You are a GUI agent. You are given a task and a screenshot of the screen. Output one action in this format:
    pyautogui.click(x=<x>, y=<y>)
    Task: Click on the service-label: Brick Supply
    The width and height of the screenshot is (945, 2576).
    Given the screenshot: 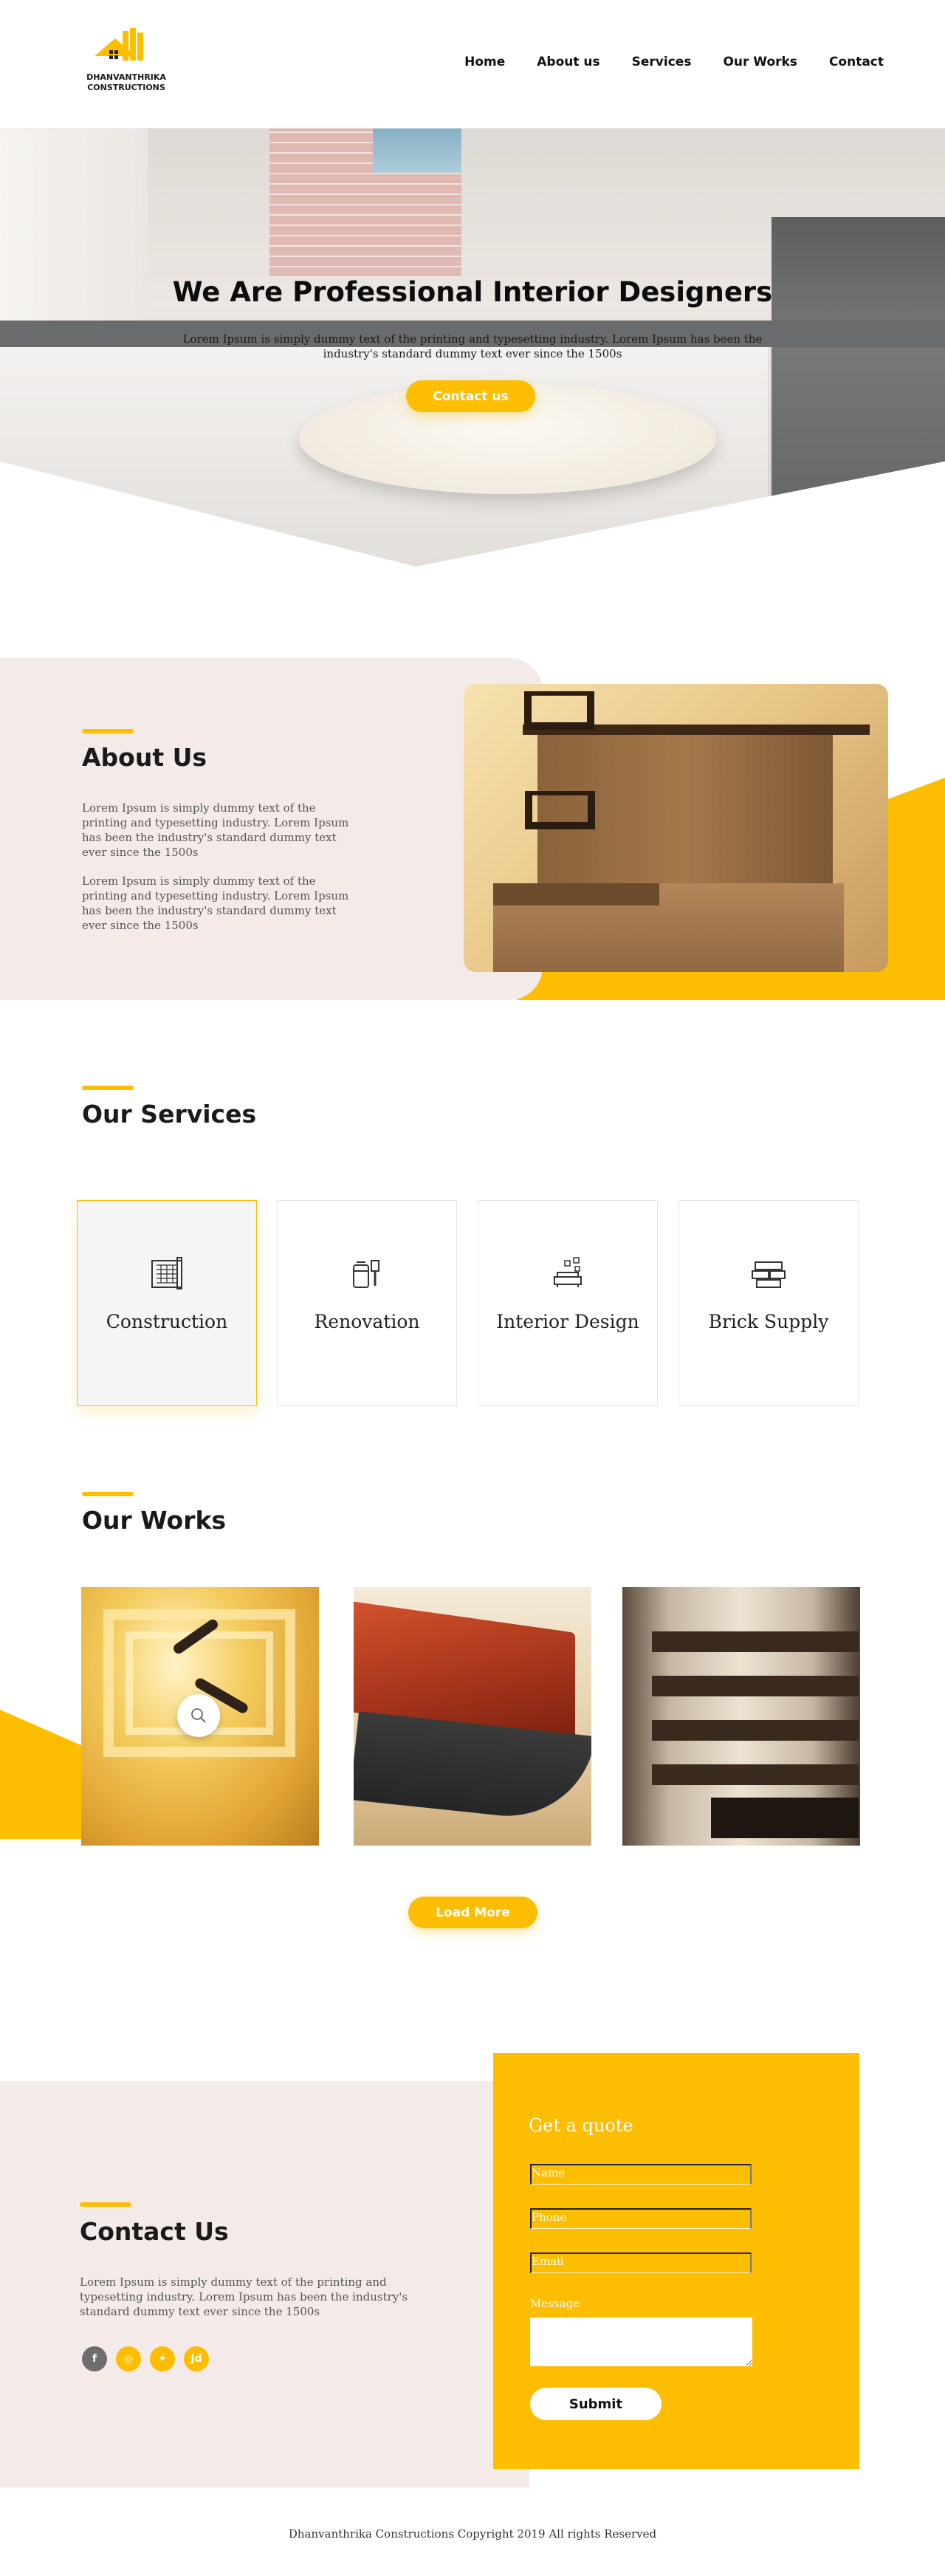 What is the action you would take?
    pyautogui.click(x=768, y=1321)
    